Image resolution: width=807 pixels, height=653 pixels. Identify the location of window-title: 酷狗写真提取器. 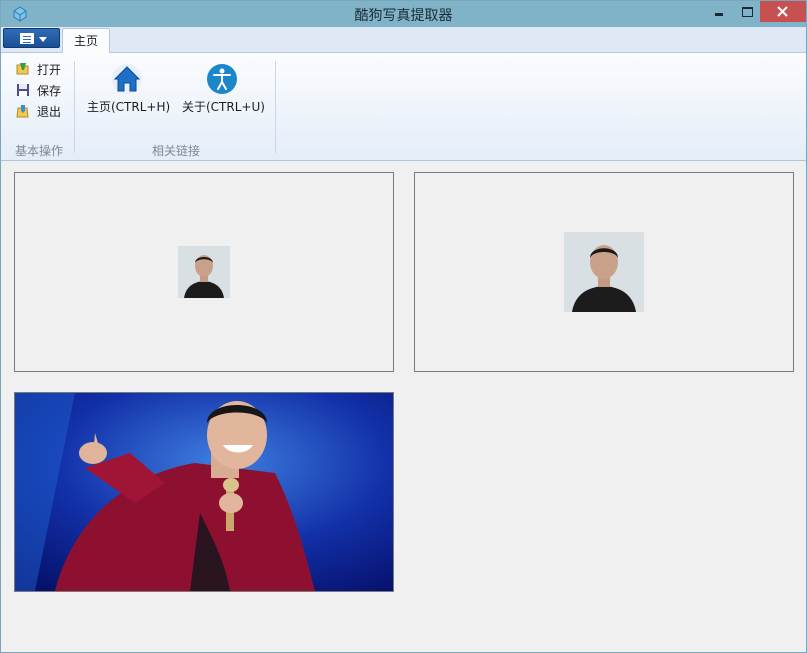
(403, 16).